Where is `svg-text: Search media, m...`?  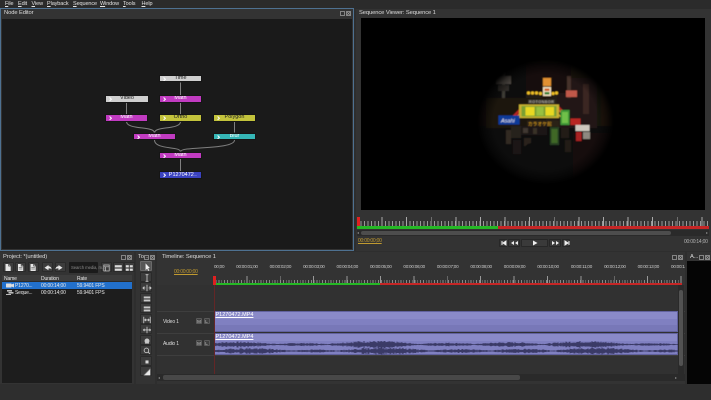
svg-text: Search media, m... is located at coordinates (88, 267).